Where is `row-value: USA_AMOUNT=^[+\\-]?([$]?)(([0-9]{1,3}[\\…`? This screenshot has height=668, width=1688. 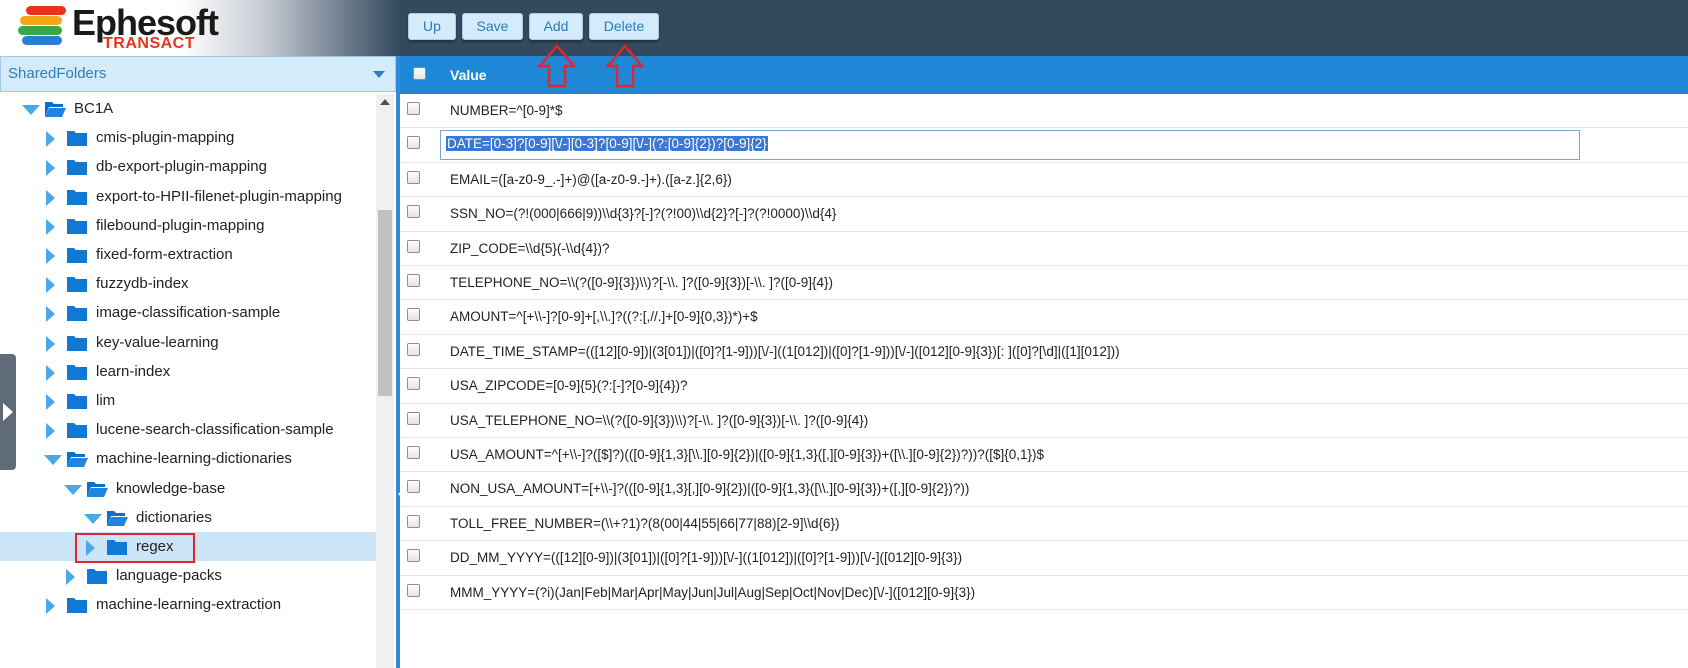 row-value: USA_AMOUNT=^[+\\-]?([$]?)(([0-9]{1,3}[\\… is located at coordinates (747, 454).